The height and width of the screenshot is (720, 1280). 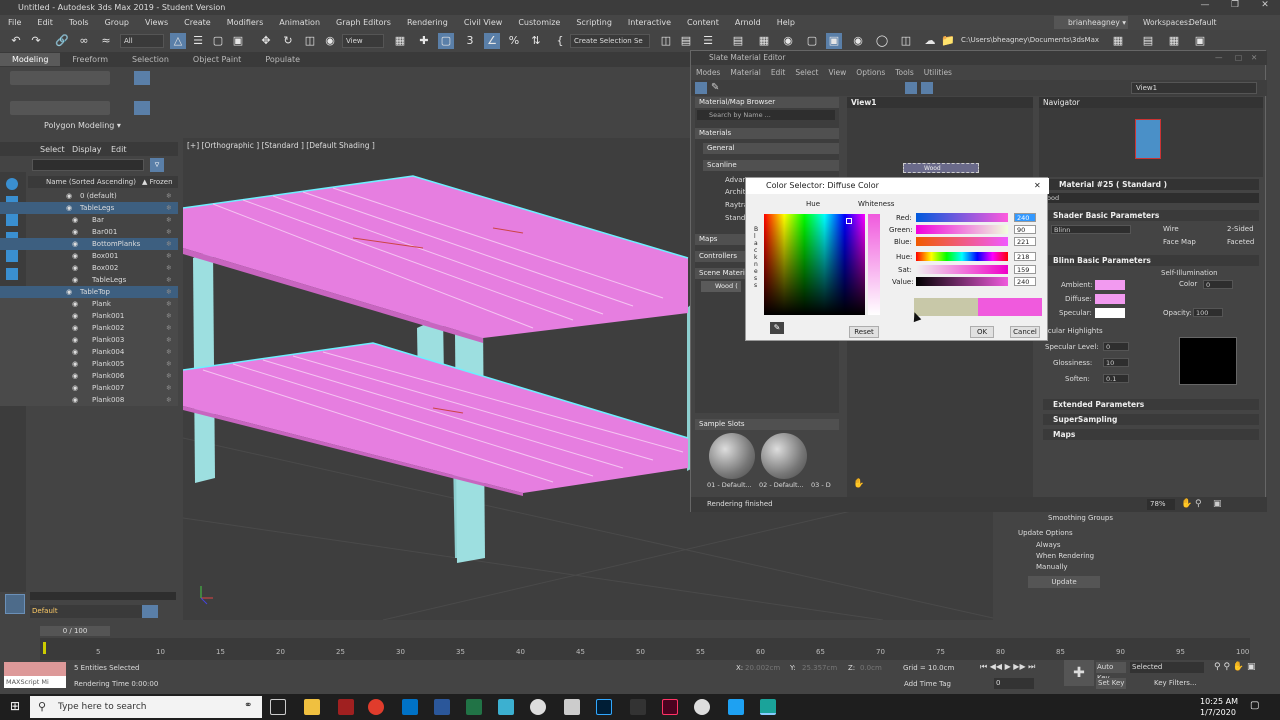 What do you see at coordinates (1048, 545) in the screenshot?
I see `radio-always: Always` at bounding box center [1048, 545].